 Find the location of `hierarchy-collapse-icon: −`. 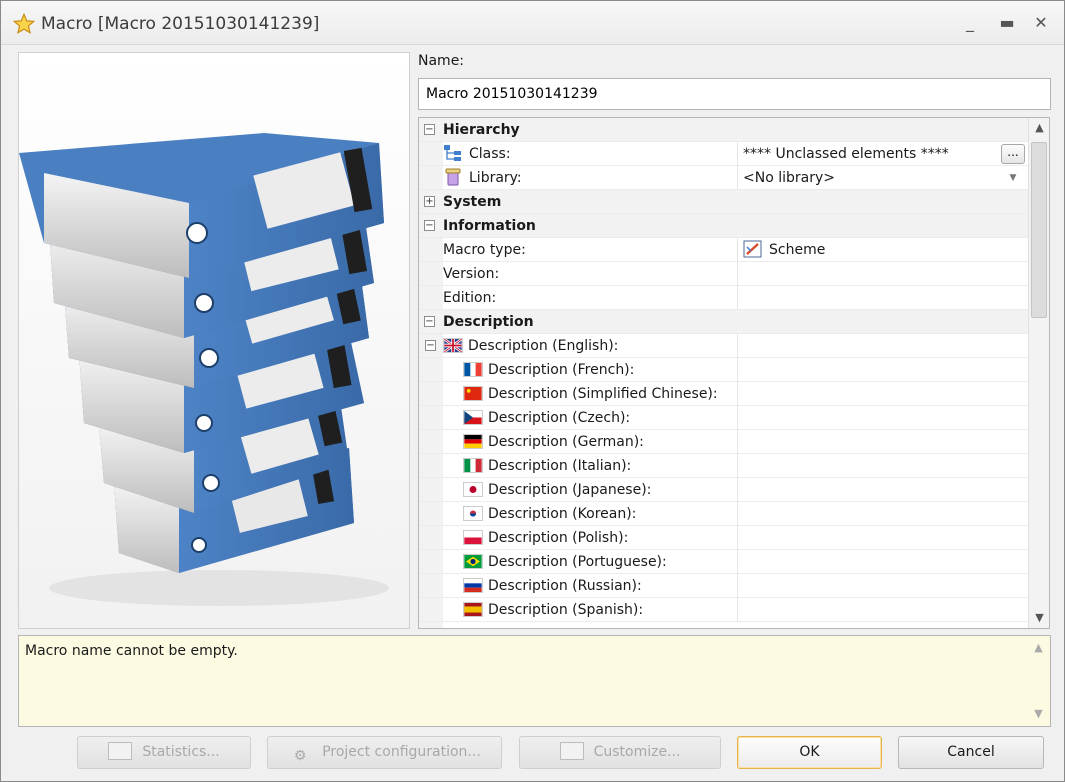

hierarchy-collapse-icon: − is located at coordinates (429, 129).